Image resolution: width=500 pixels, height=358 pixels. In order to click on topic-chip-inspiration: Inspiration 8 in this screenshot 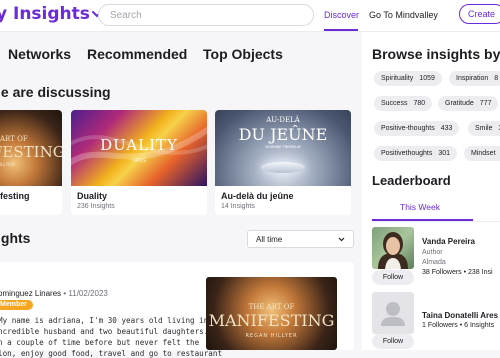, I will do `click(474, 78)`.